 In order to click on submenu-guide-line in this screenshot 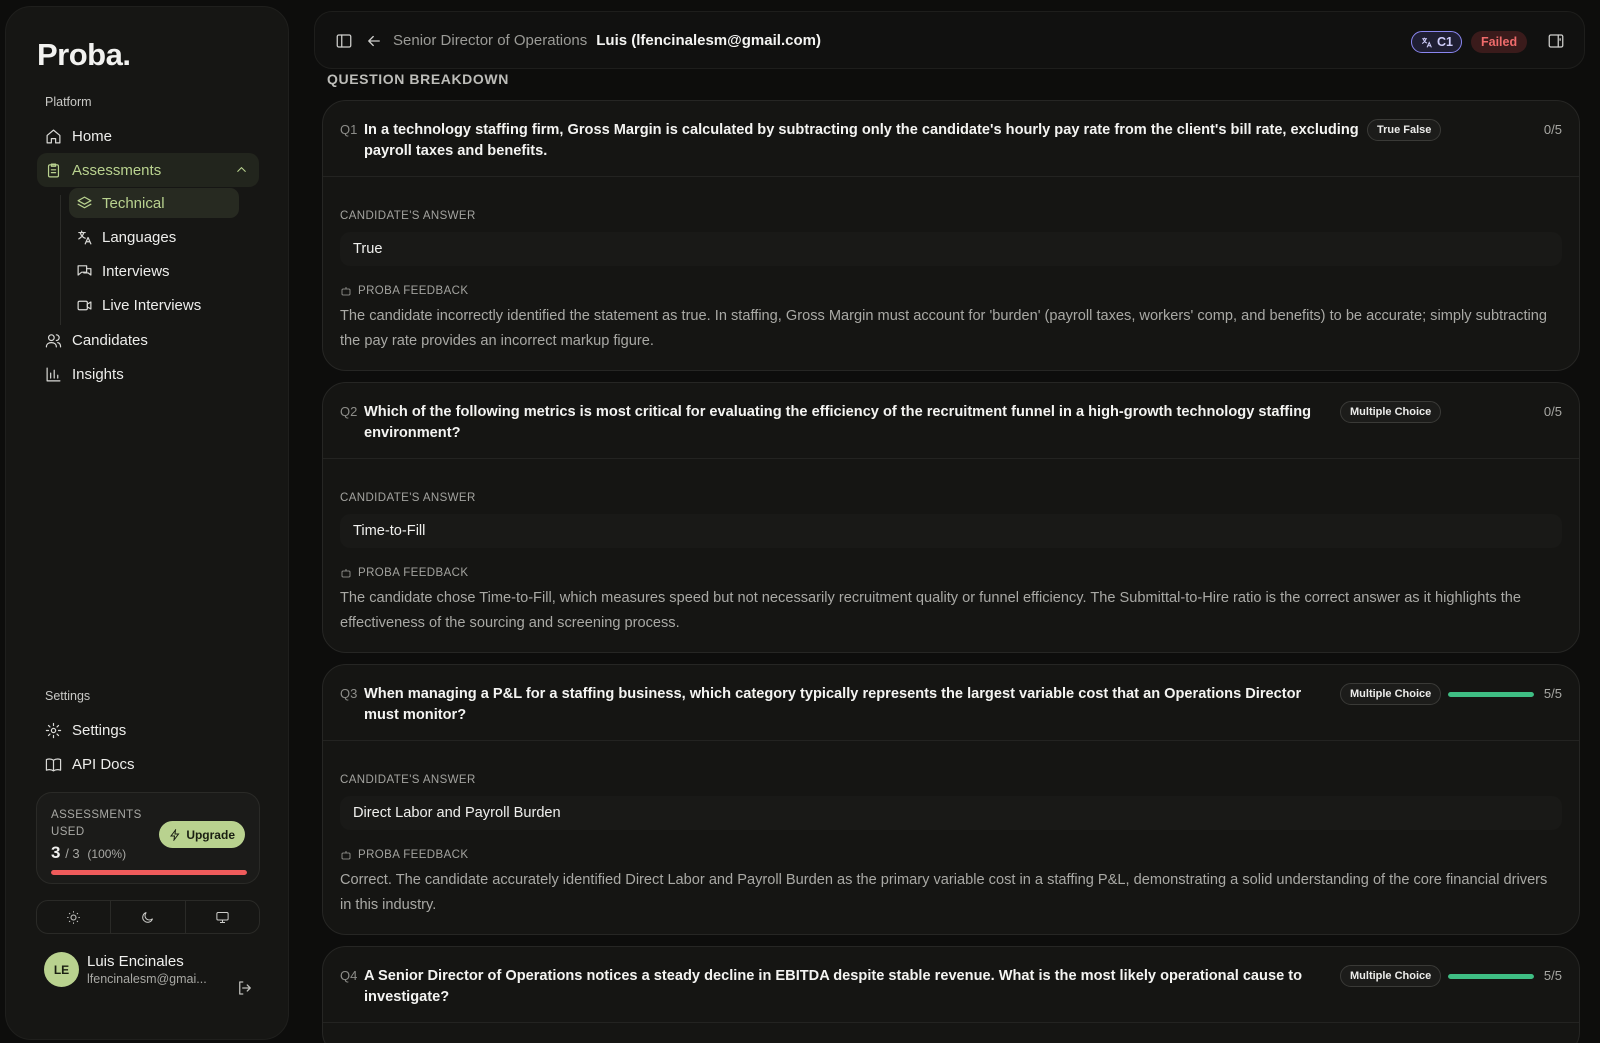, I will do `click(60, 260)`.